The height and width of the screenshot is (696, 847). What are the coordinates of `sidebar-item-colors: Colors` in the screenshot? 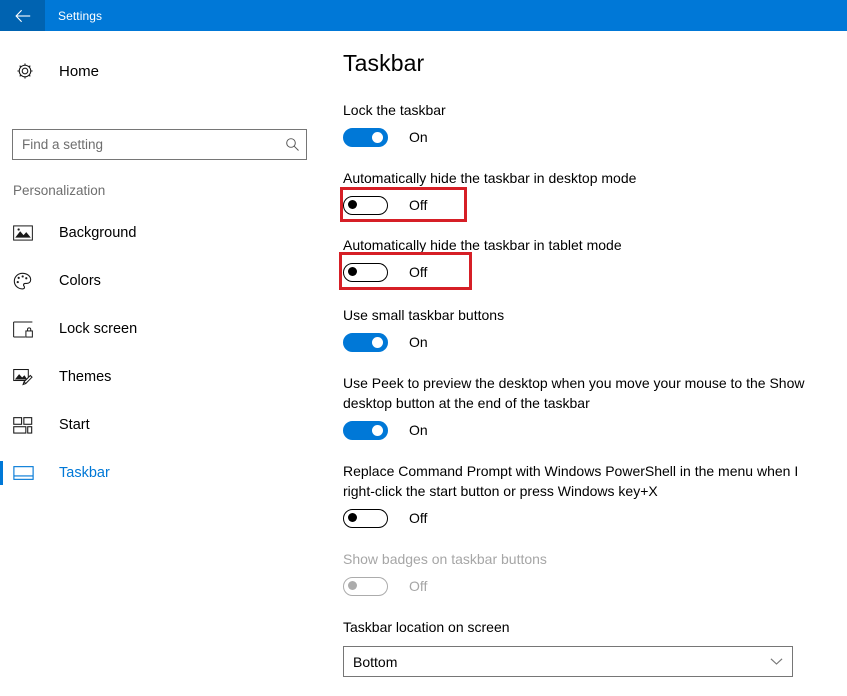 It's located at (167, 281).